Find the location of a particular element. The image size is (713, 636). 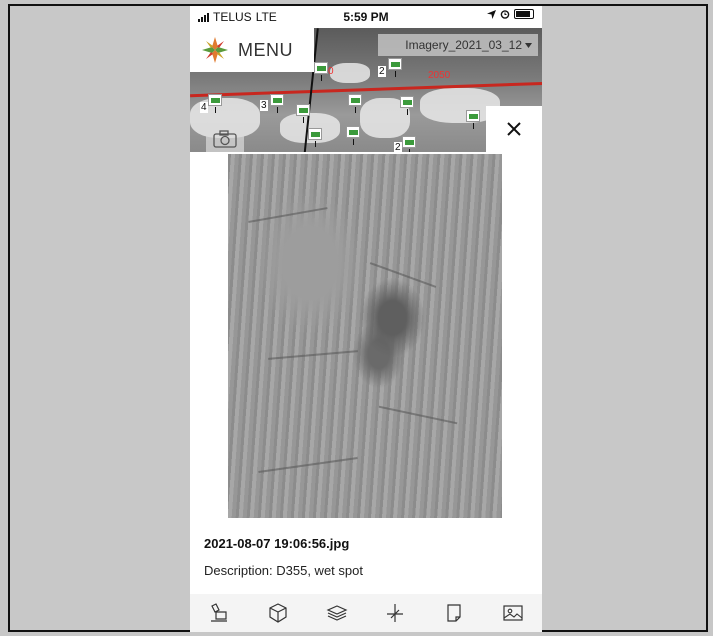

notes-button is located at coordinates (454, 613).